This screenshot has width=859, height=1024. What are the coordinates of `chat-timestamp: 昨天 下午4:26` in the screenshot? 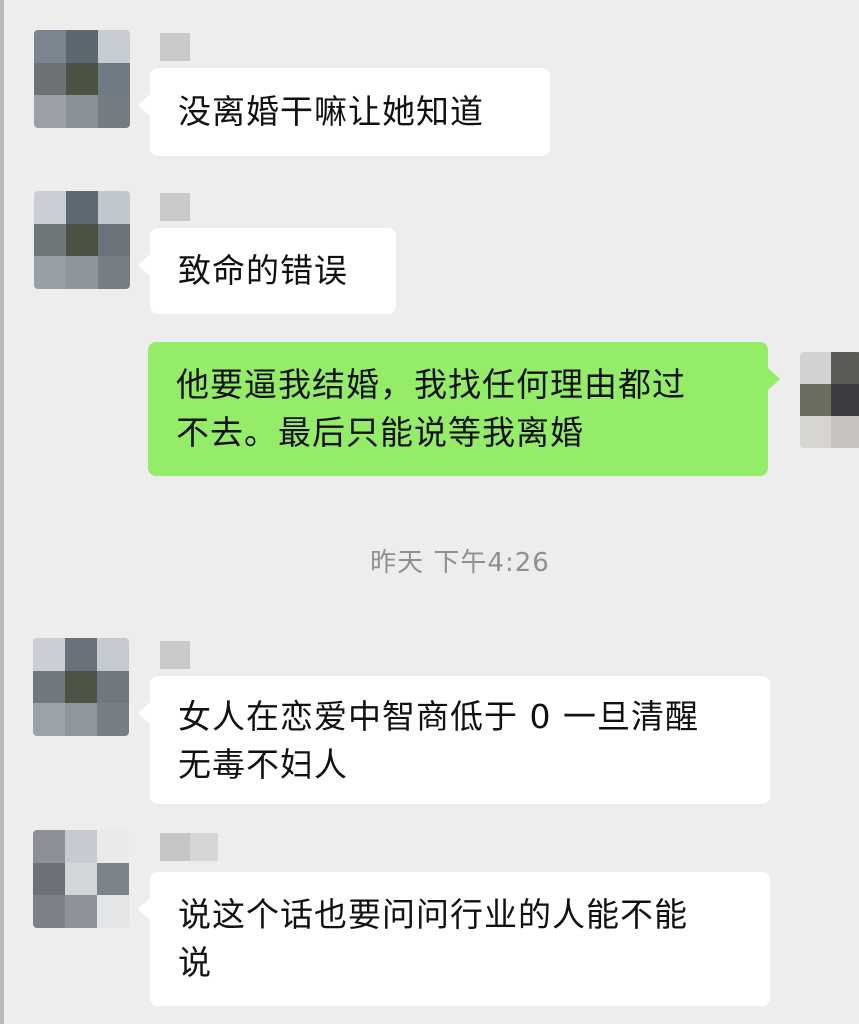 It's located at (460, 563).